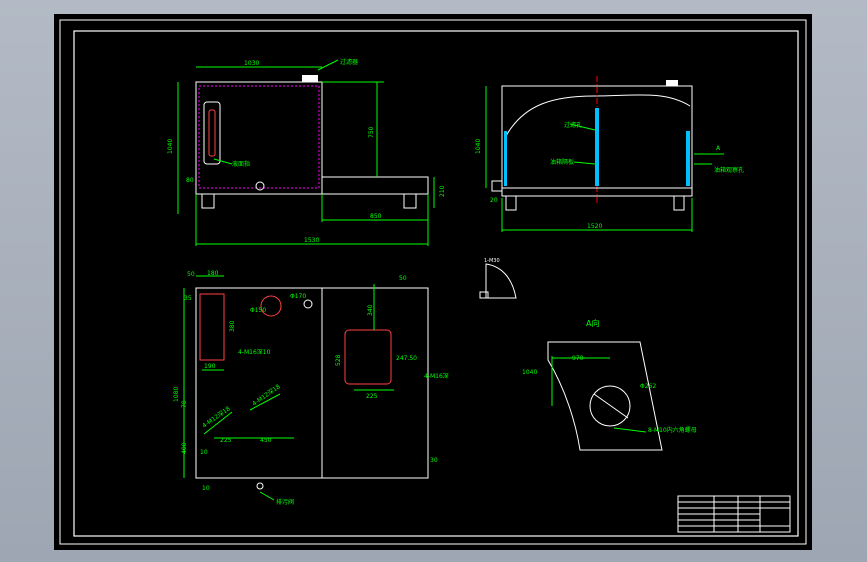 This screenshot has width=867, height=562. What do you see at coordinates (267, 496) in the screenshot?
I see `drain-leader` at bounding box center [267, 496].